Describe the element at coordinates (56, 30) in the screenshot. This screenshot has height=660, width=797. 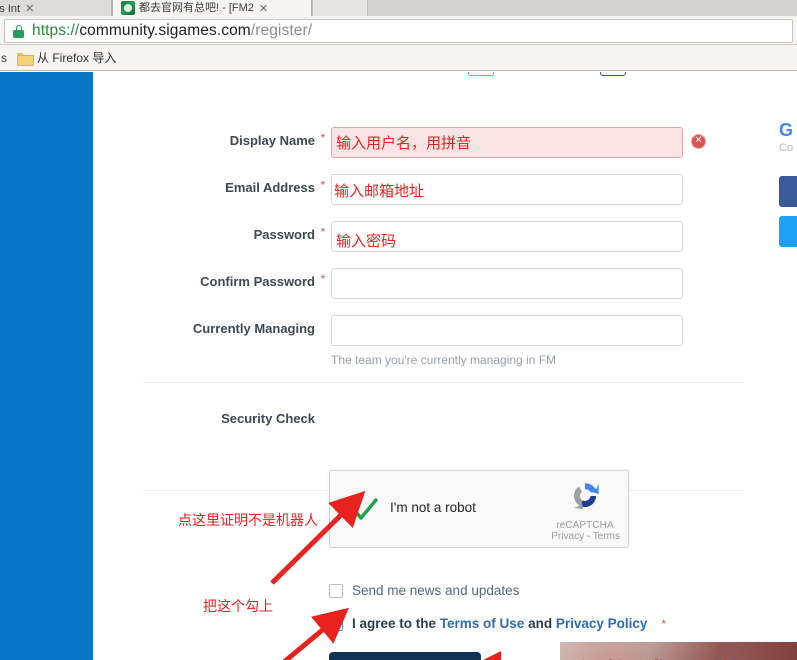
I see `url-scheme: https://` at that location.